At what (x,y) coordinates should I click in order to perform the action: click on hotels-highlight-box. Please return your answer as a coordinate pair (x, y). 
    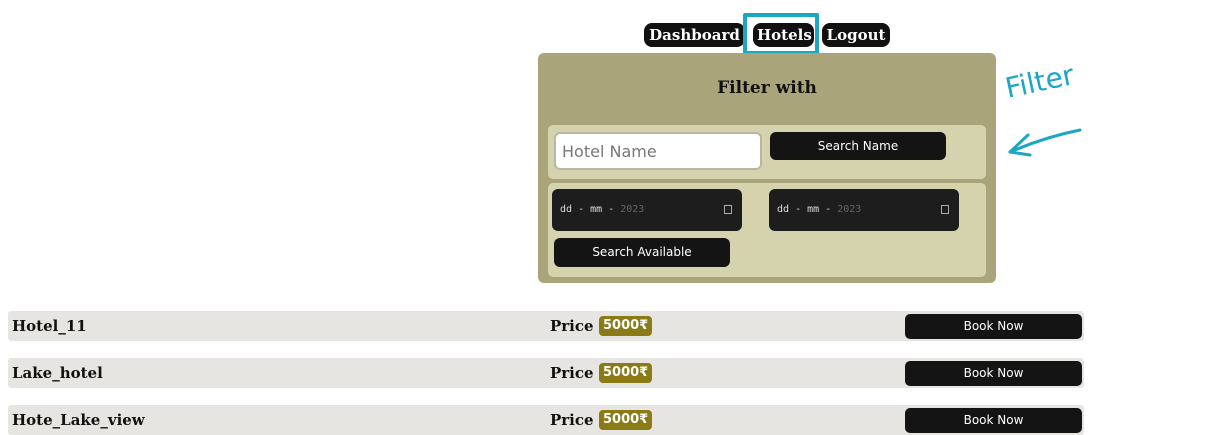
    Looking at the image, I should click on (781, 34).